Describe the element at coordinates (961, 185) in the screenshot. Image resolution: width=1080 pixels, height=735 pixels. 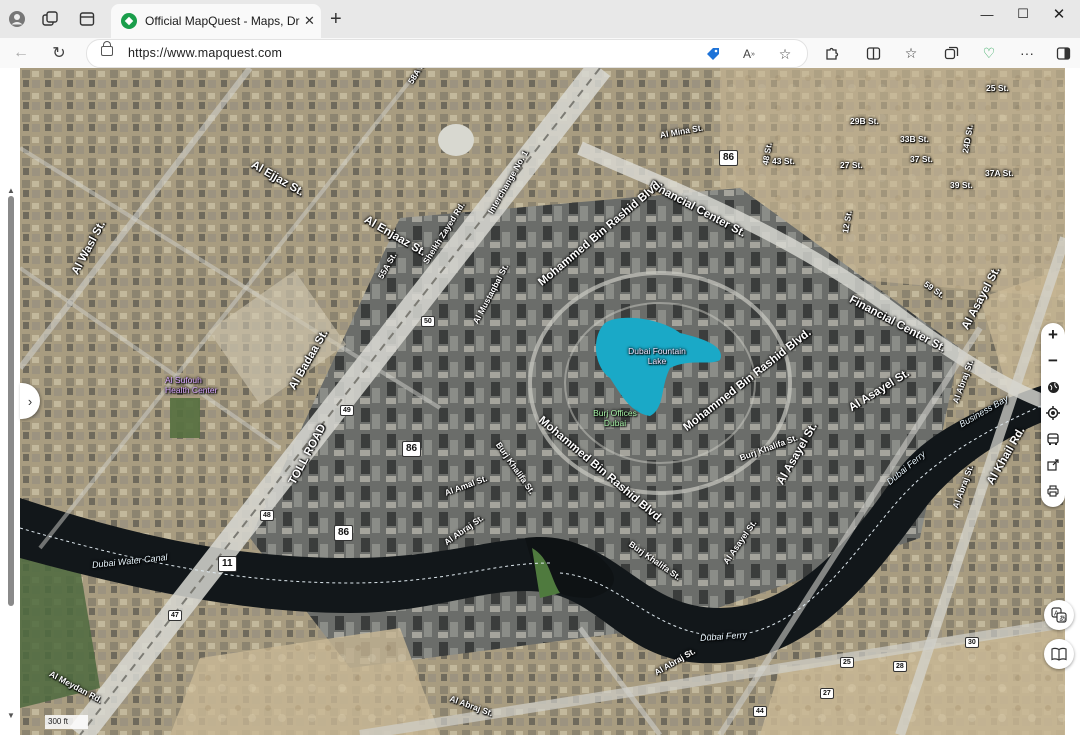
I see `road-label: 39 St.` at that location.